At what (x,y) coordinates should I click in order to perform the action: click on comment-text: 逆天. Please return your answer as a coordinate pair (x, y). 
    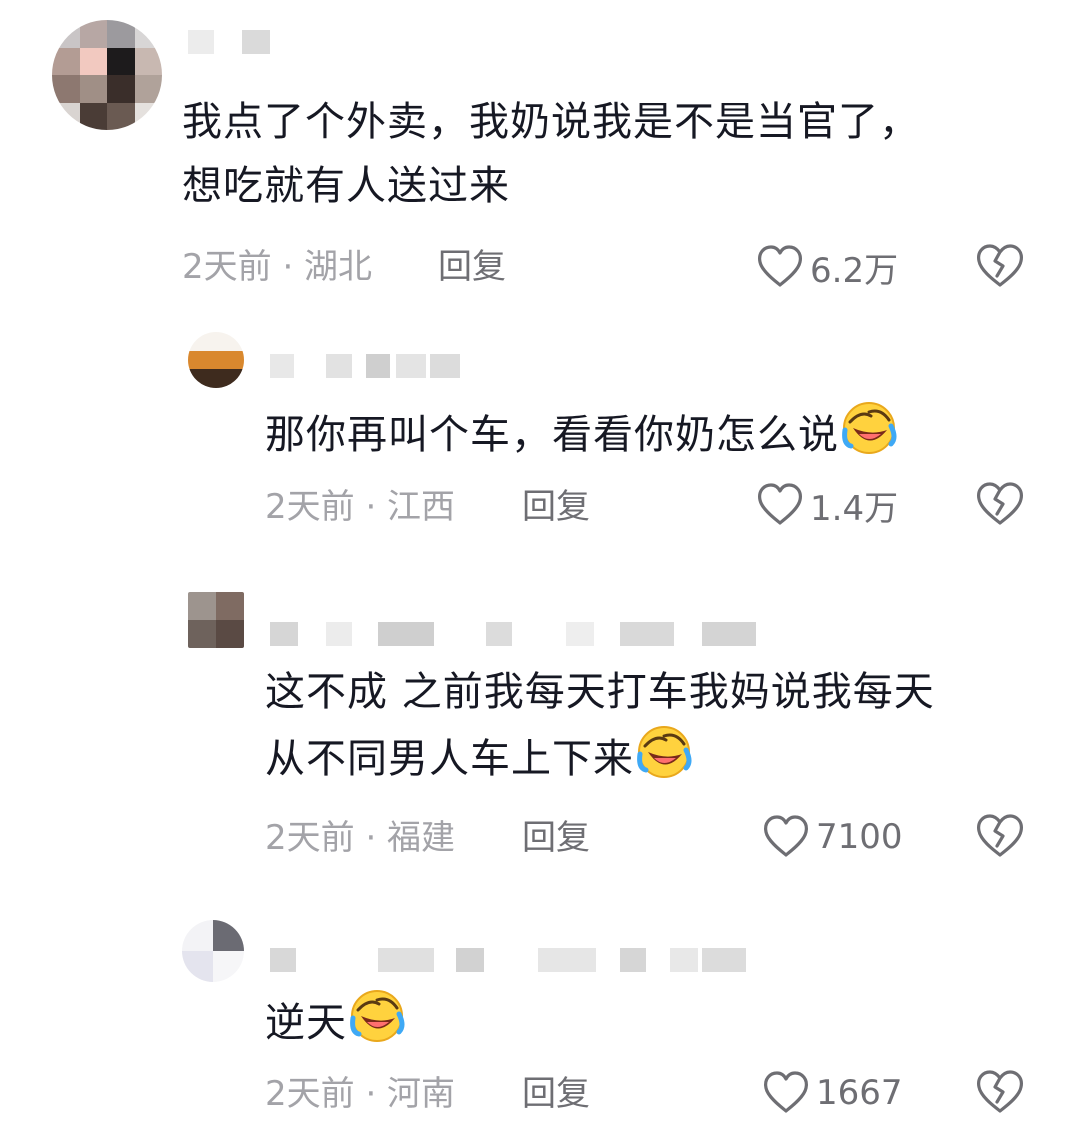
    Looking at the image, I should click on (615, 1021).